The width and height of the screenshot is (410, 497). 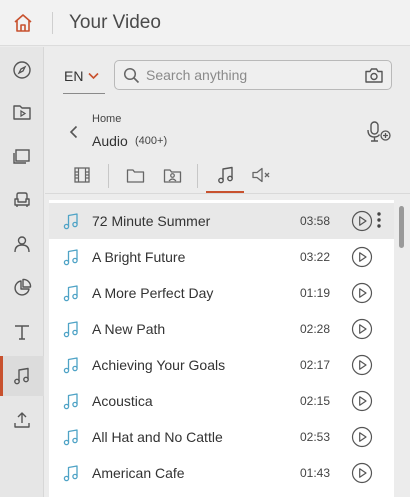 I want to click on left-rail, so click(x=22, y=272).